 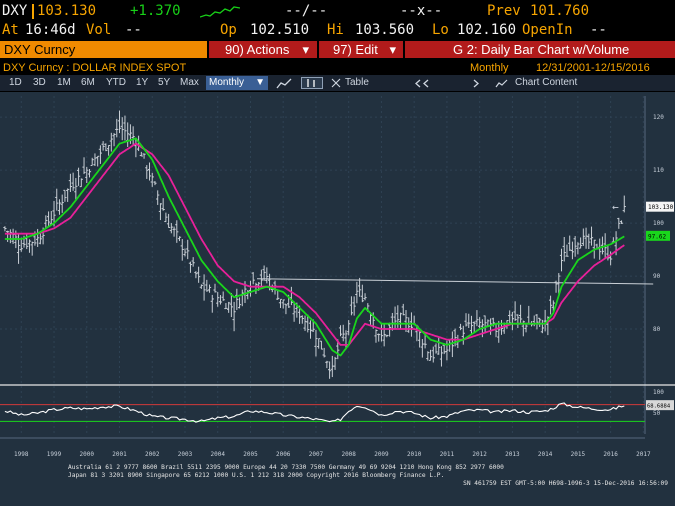 I want to click on rsi-tick-label: 50, so click(x=657, y=413).